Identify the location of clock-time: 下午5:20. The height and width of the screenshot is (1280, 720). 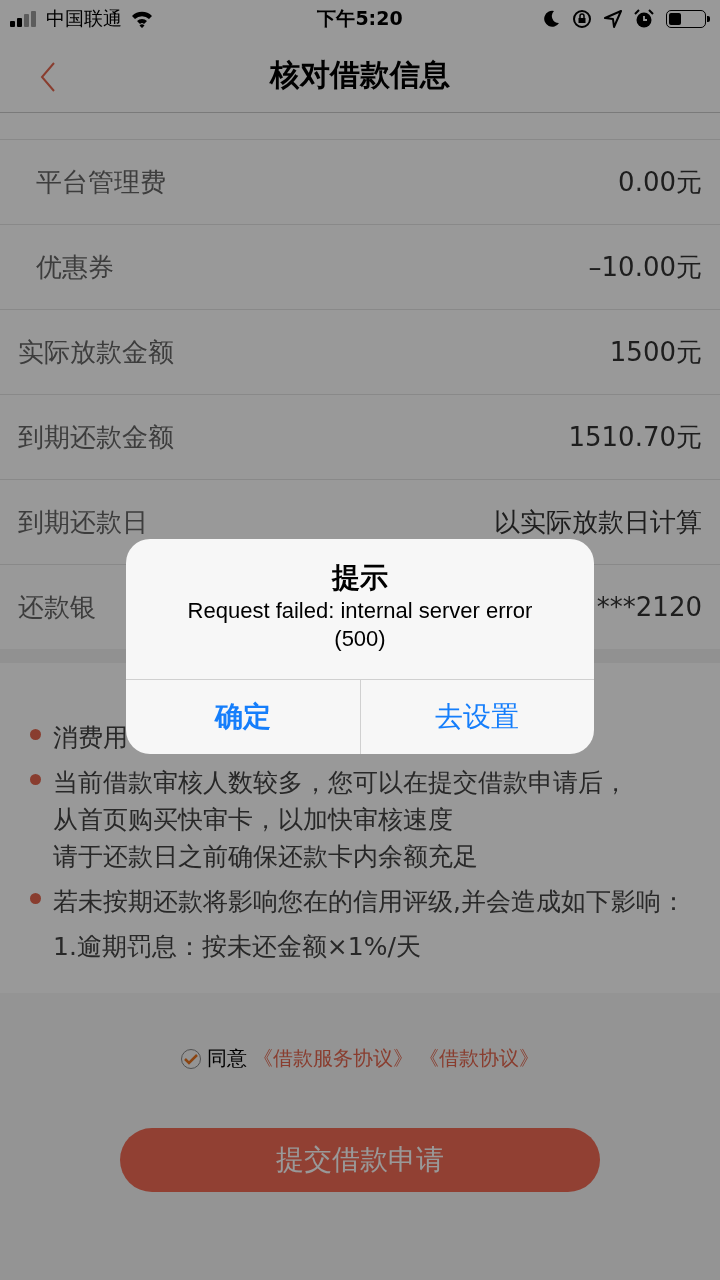
(360, 18).